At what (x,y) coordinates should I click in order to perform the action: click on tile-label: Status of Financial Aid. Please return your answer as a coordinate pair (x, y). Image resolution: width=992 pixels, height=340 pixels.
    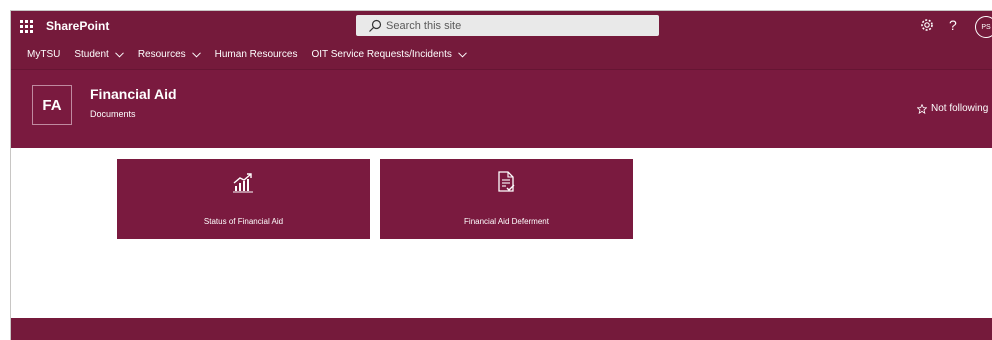
    Looking at the image, I should click on (243, 221).